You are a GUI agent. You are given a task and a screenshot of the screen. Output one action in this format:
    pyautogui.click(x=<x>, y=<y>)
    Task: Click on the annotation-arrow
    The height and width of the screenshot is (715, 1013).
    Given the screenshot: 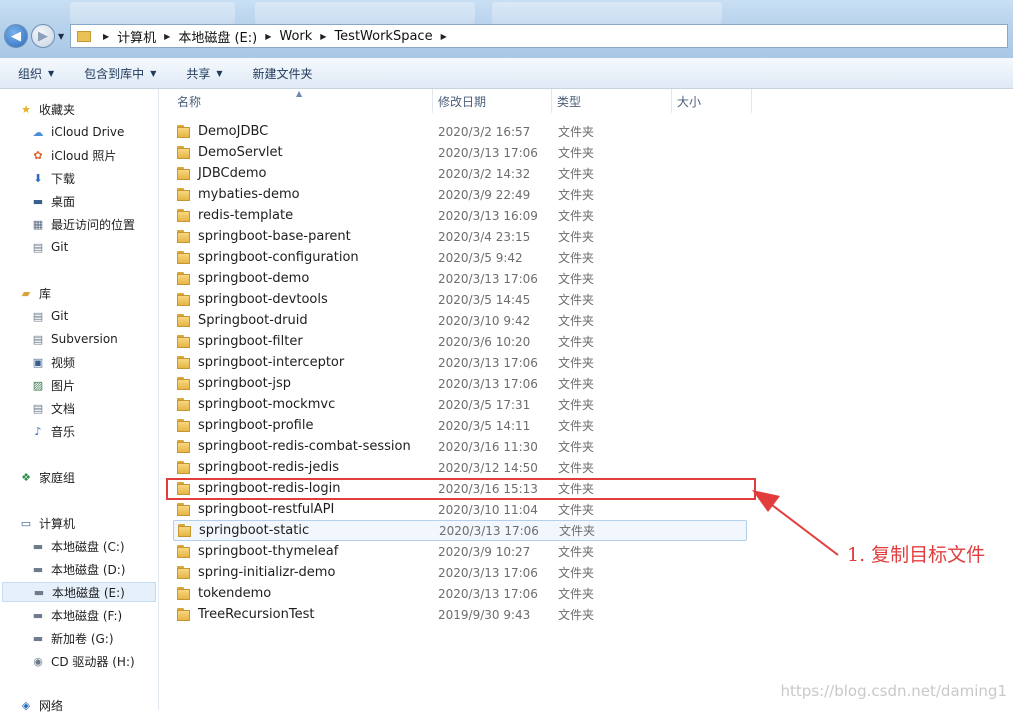 What is the action you would take?
    pyautogui.click(x=795, y=523)
    